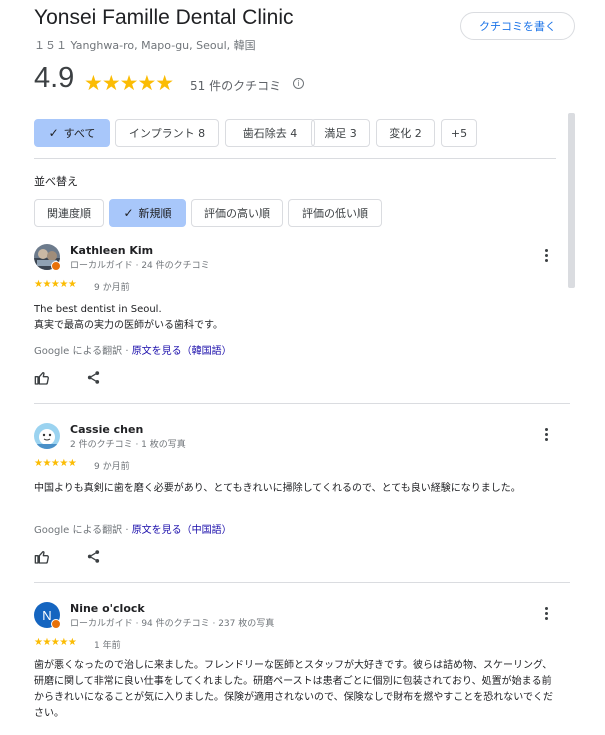 The height and width of the screenshot is (735, 605). What do you see at coordinates (56, 181) in the screenshot?
I see `sort-label: 並べ替え` at bounding box center [56, 181].